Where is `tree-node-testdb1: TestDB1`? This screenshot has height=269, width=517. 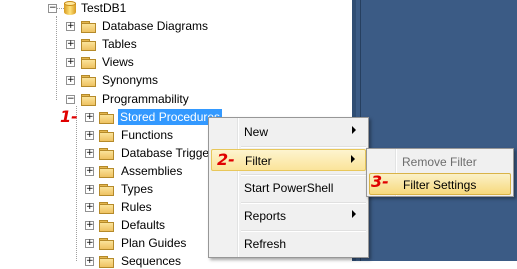
tree-node-testdb1: TestDB1 is located at coordinates (103, 8).